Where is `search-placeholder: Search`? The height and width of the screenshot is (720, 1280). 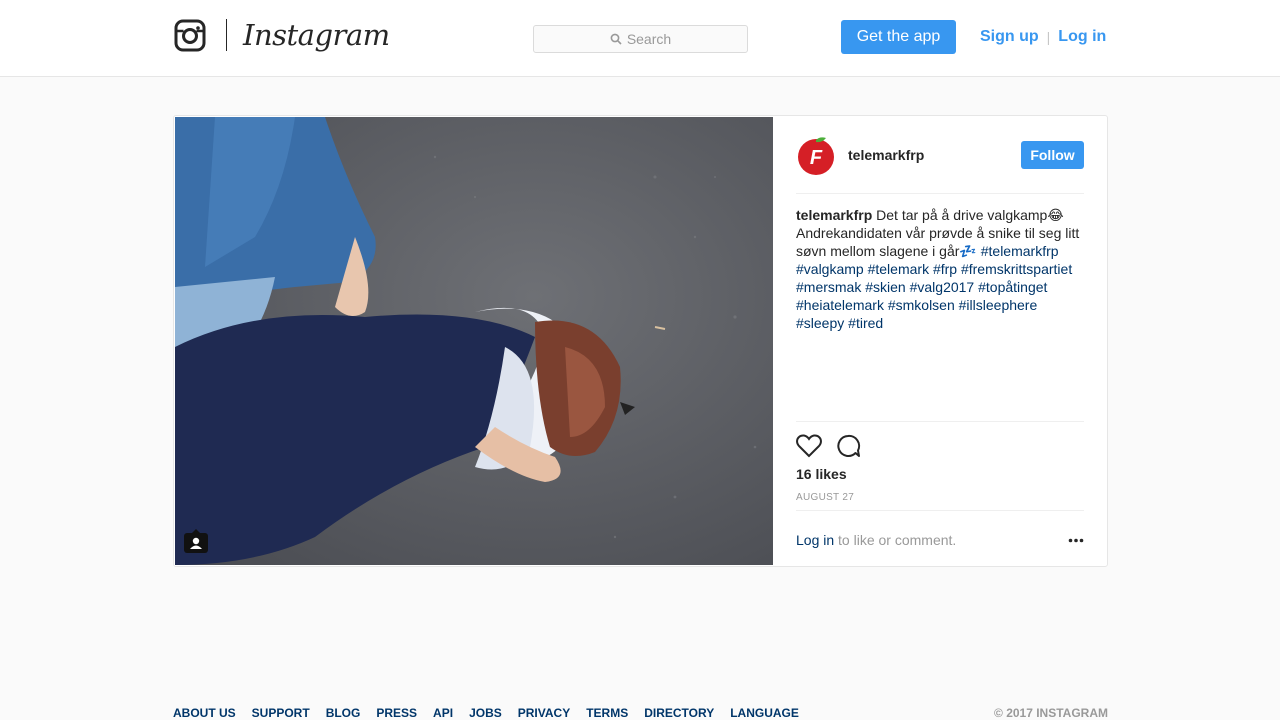
search-placeholder: Search is located at coordinates (649, 39).